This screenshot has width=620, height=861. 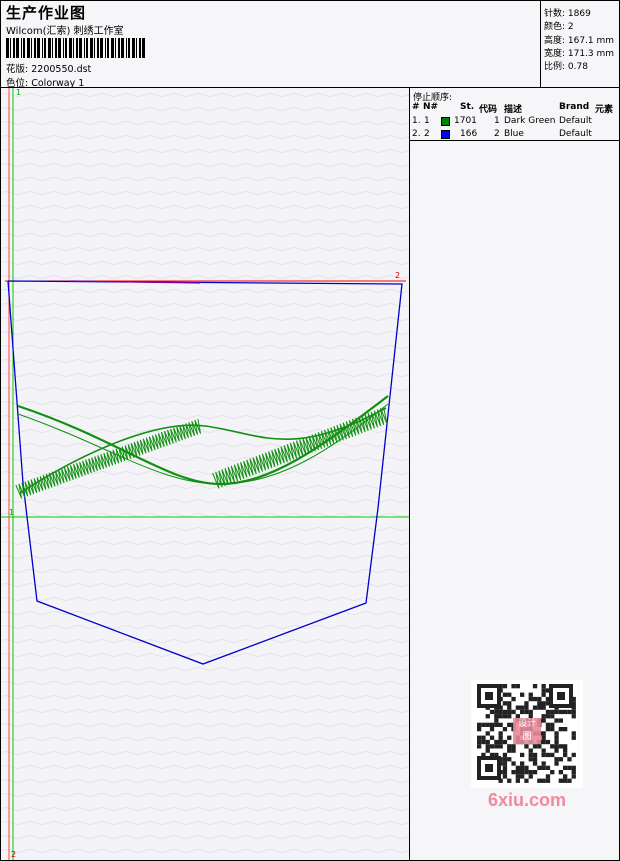 I want to click on page-title: 生产作业图, so click(x=46, y=13).